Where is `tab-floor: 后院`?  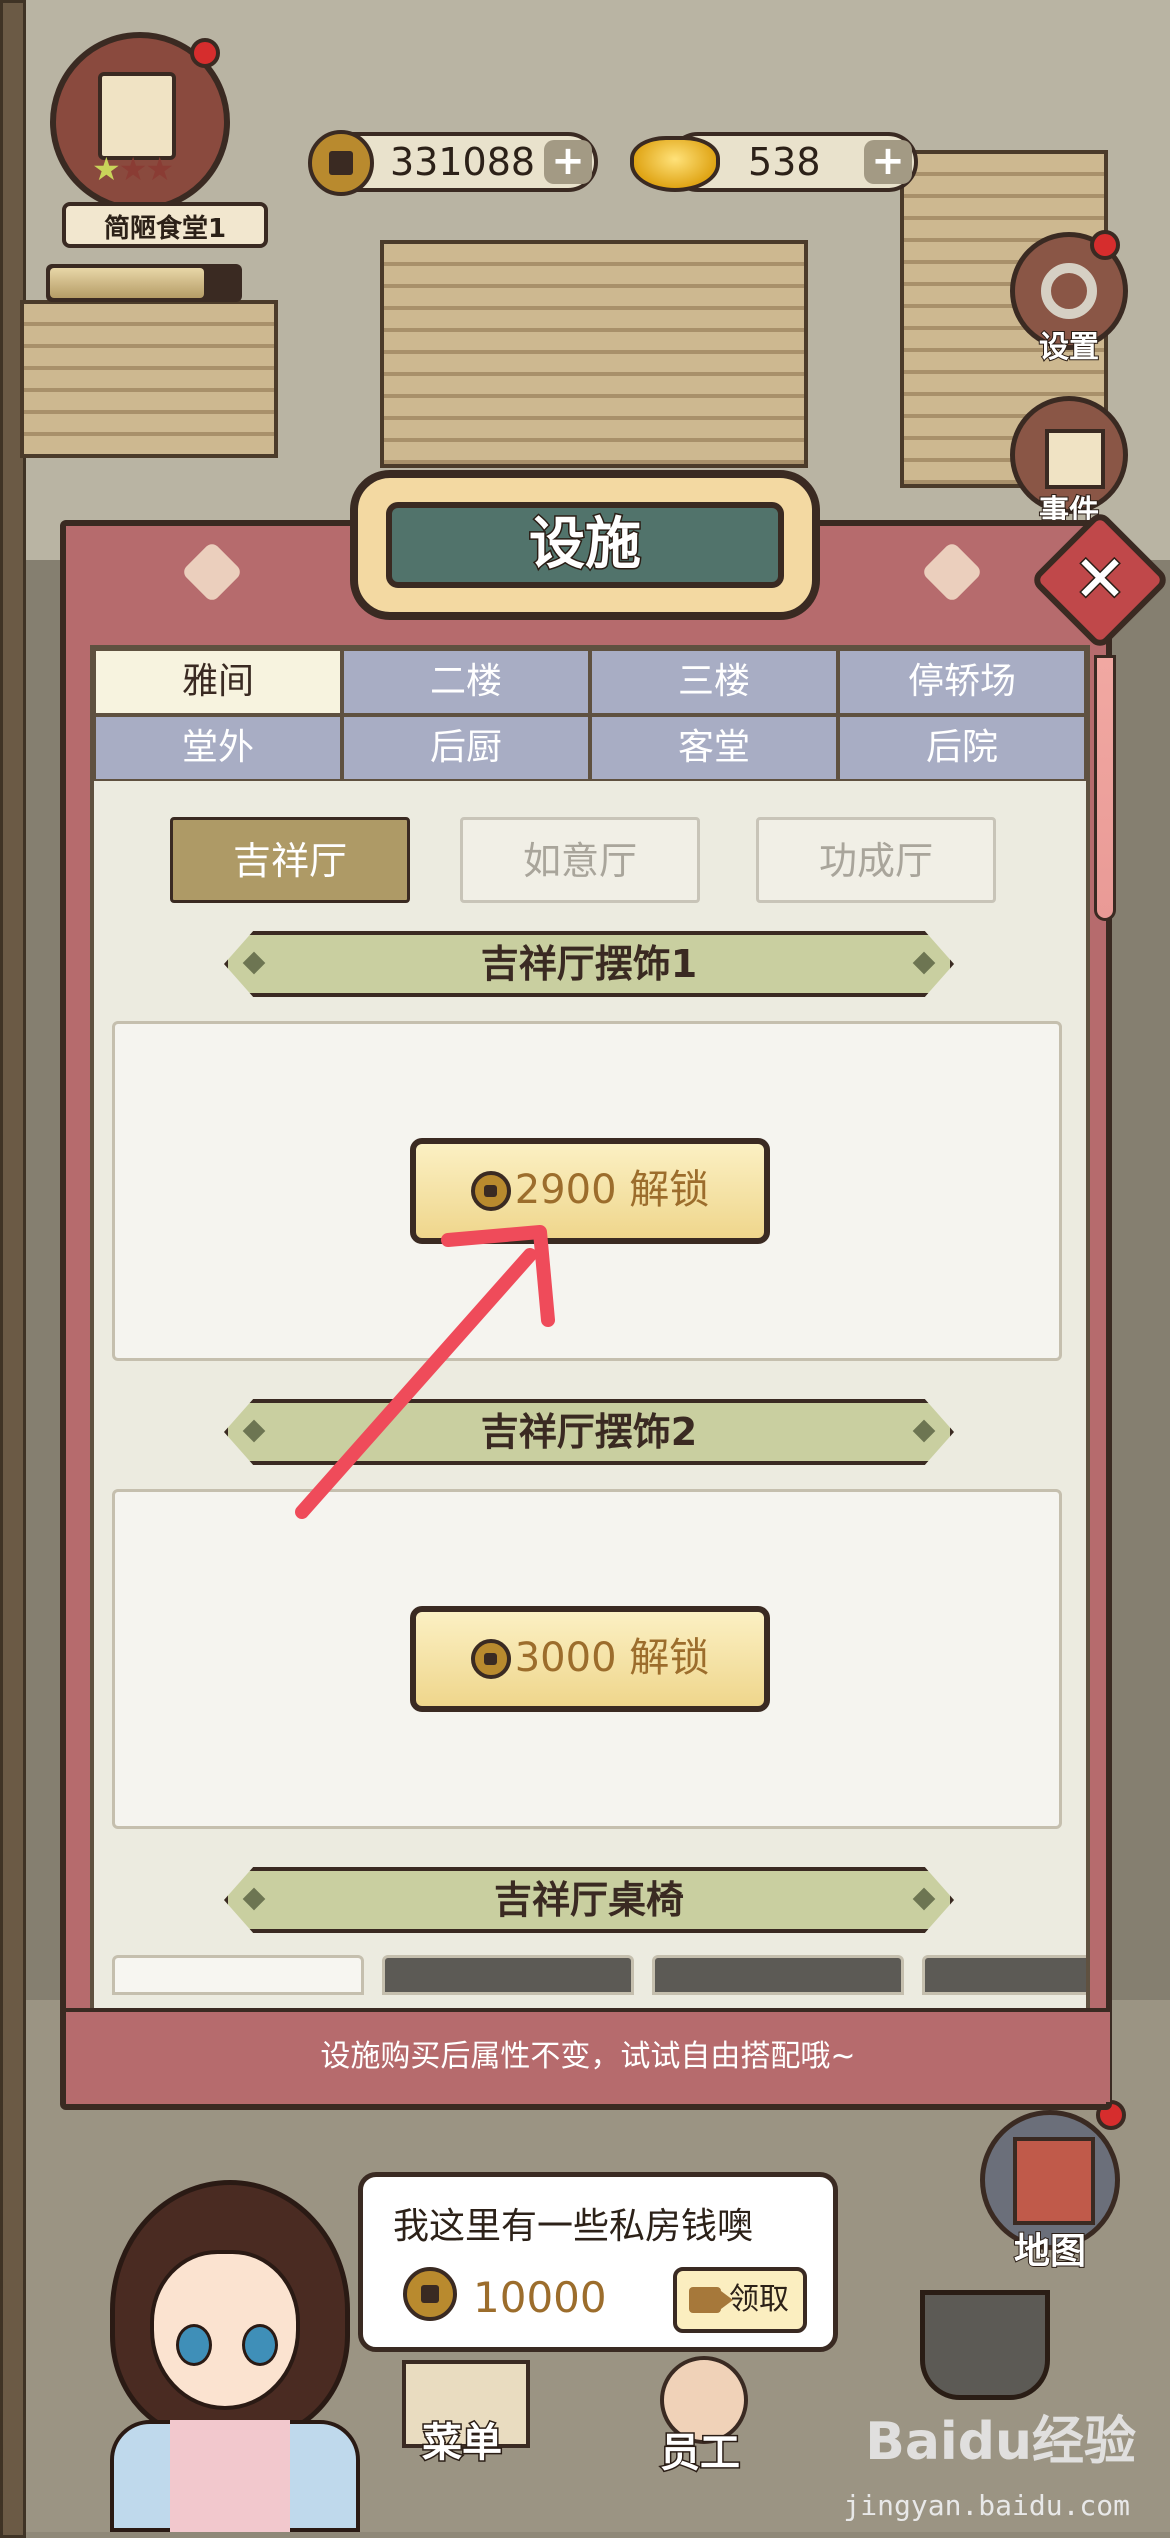
tab-floor: 后院 is located at coordinates (962, 748).